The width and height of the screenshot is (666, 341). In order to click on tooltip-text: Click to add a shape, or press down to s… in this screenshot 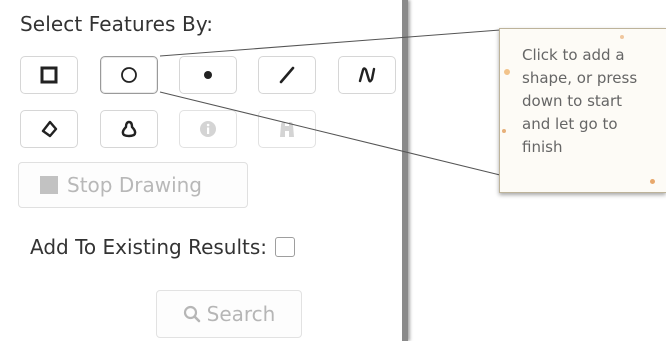, I will do `click(592, 101)`.